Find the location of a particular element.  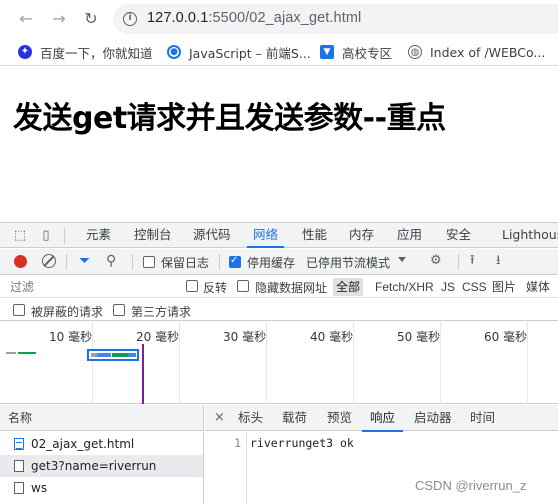

network-toolbar: ⏷ ⚲ 保留日志 停用缓存 已停用节流模式 ⚙ ⭱ ⭳ is located at coordinates (279, 262).